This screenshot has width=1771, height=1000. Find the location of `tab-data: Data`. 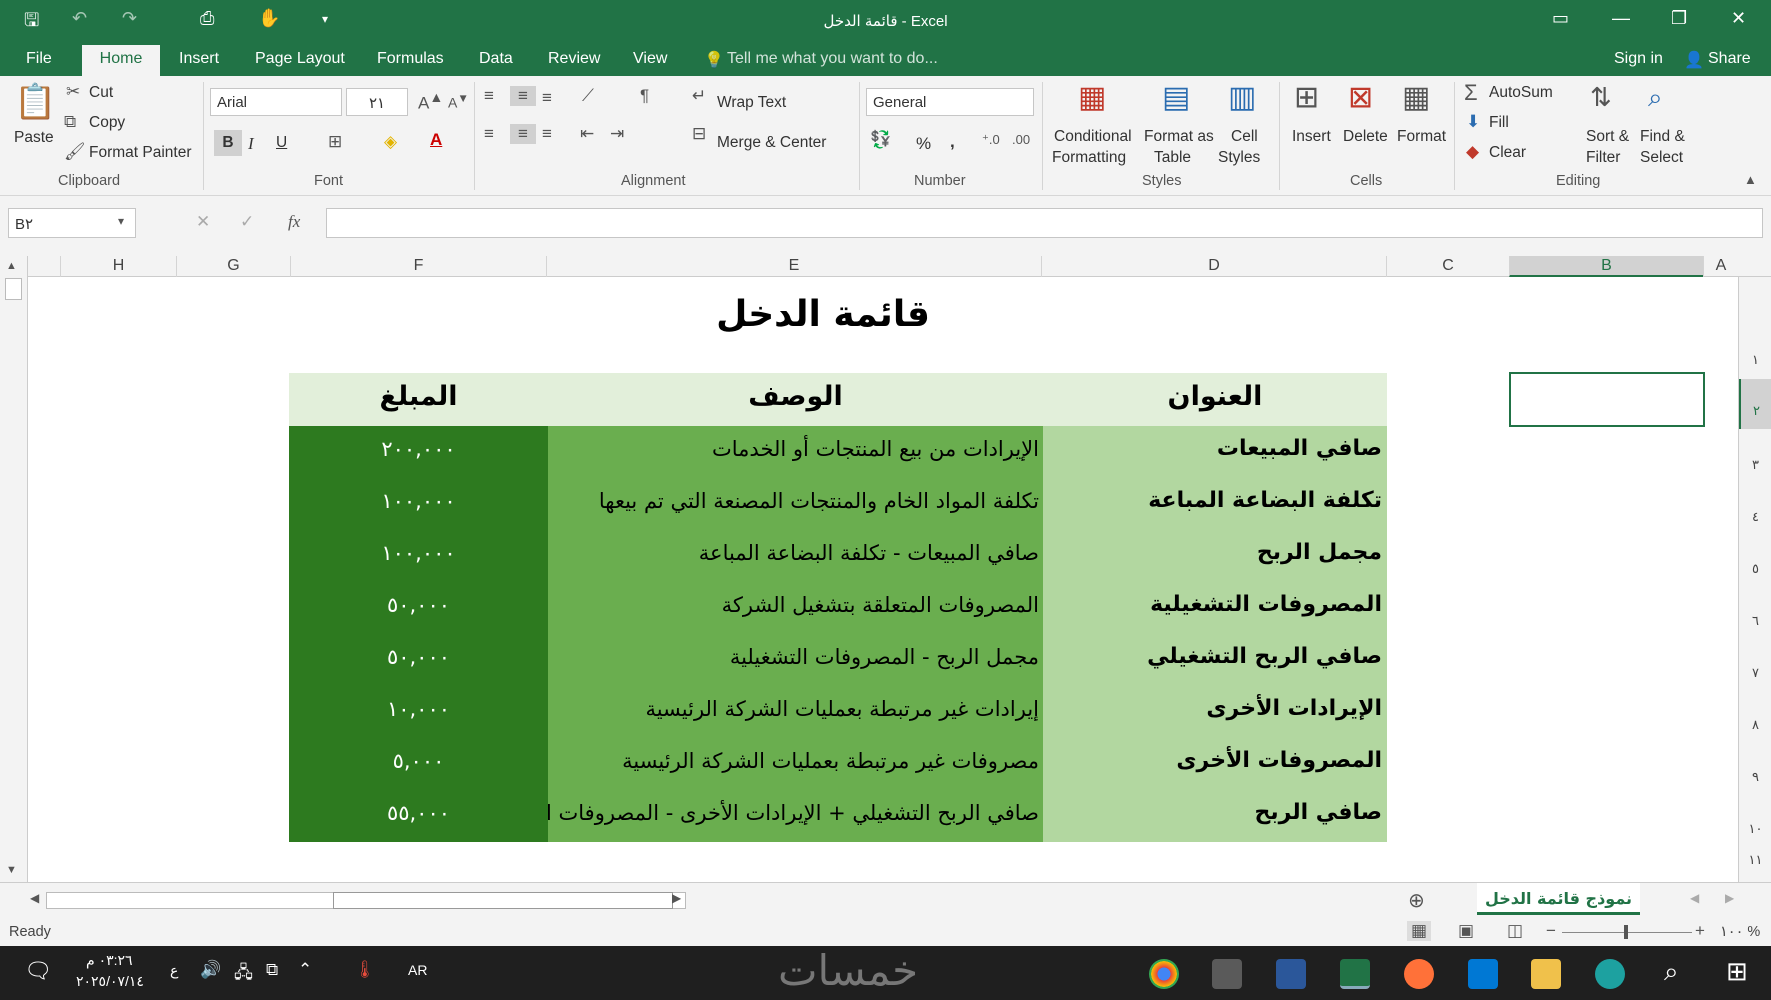

tab-data: Data is located at coordinates (496, 59).